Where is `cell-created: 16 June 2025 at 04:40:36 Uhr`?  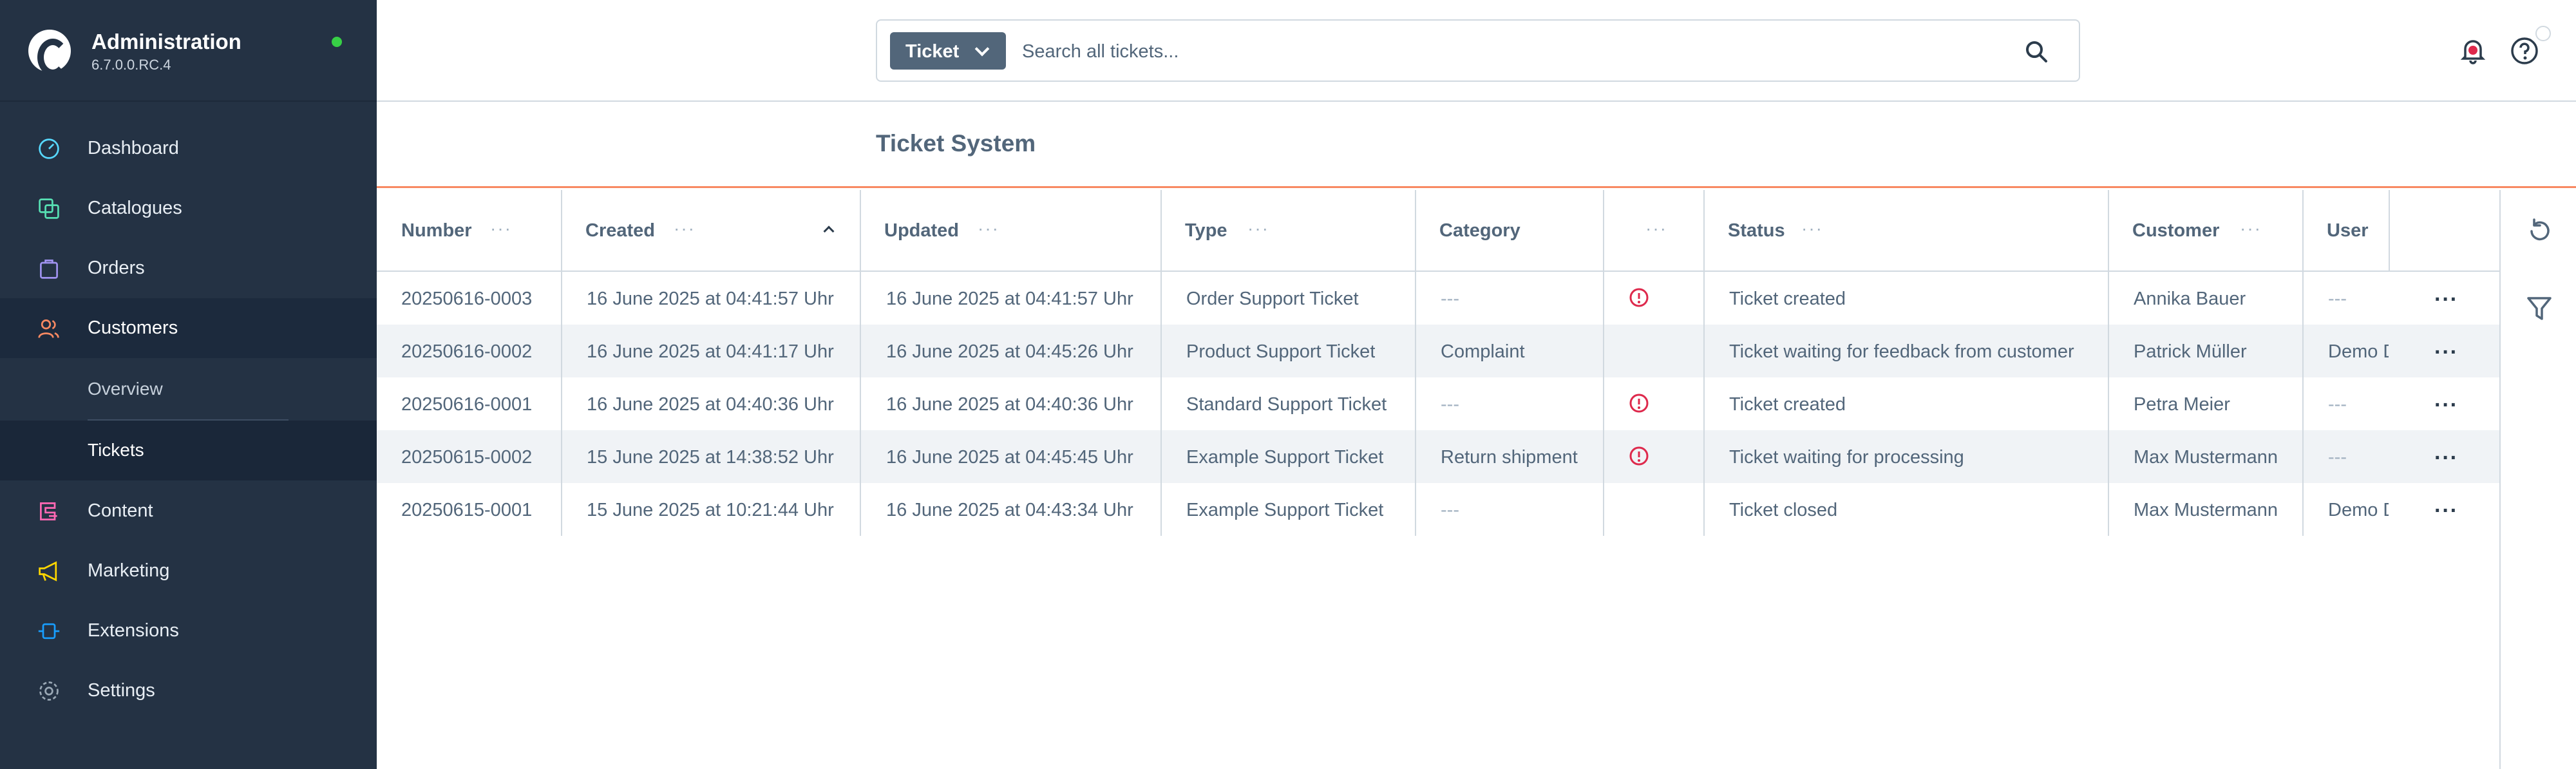
cell-created: 16 June 2025 at 04:40:36 Uhr is located at coordinates (711, 405).